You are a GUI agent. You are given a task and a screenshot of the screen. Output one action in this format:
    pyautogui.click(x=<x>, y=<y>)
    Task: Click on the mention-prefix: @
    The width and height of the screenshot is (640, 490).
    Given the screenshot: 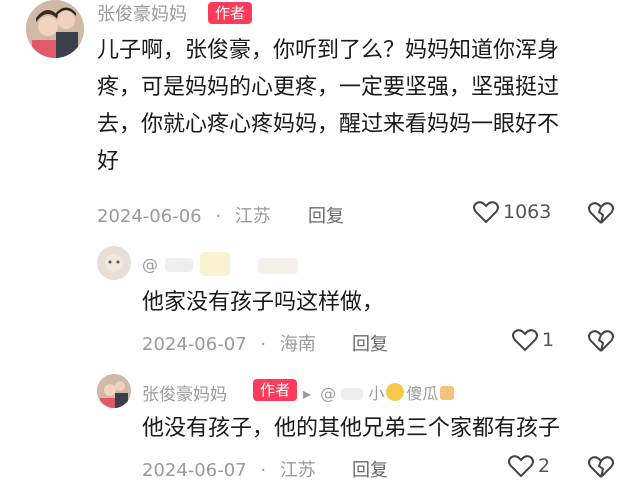 What is the action you would take?
    pyautogui.click(x=328, y=393)
    